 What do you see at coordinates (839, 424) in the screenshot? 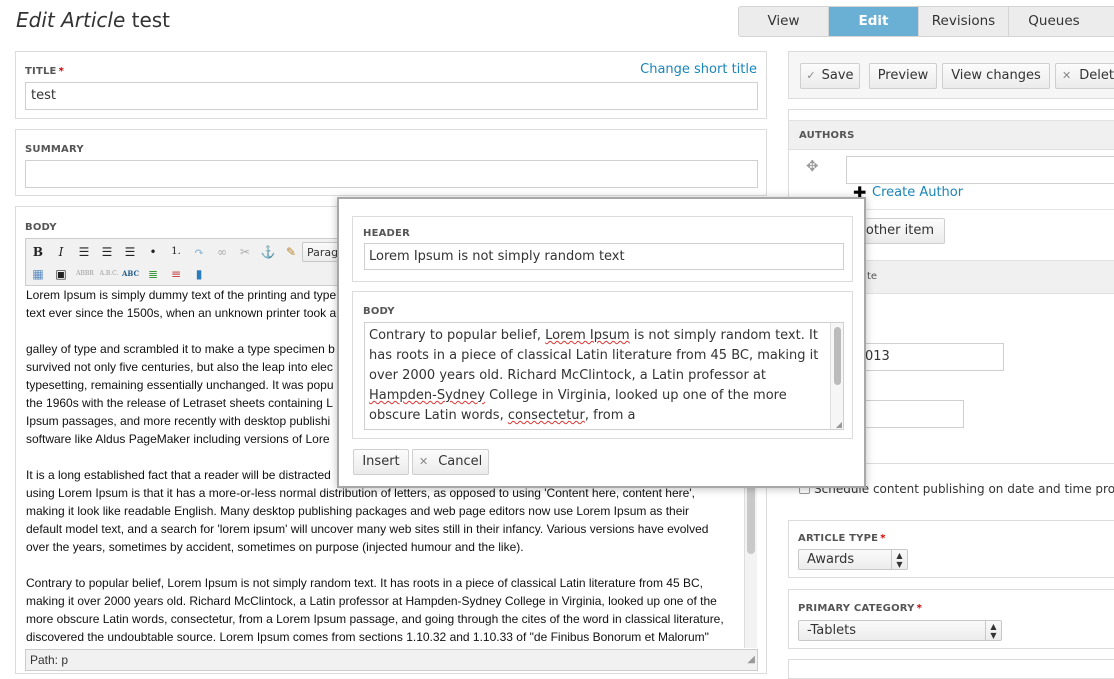
I see `textarea-resize-icon: ◢` at bounding box center [839, 424].